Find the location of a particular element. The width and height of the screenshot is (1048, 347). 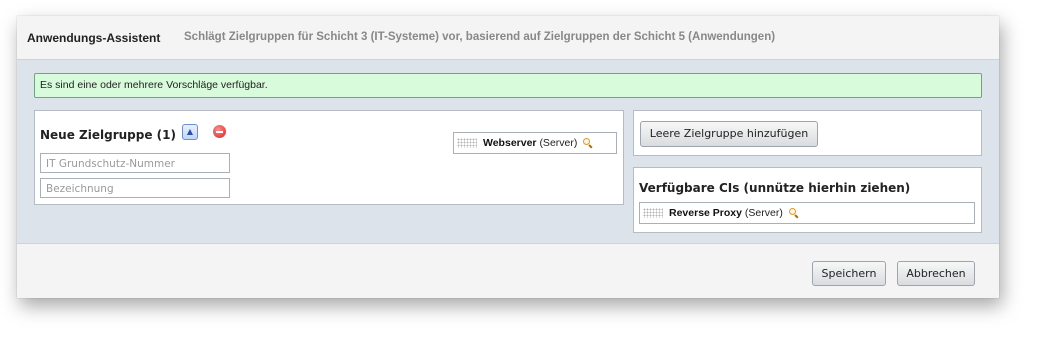

dialog-footer: Speichern Abbrechen is located at coordinates (508, 270).